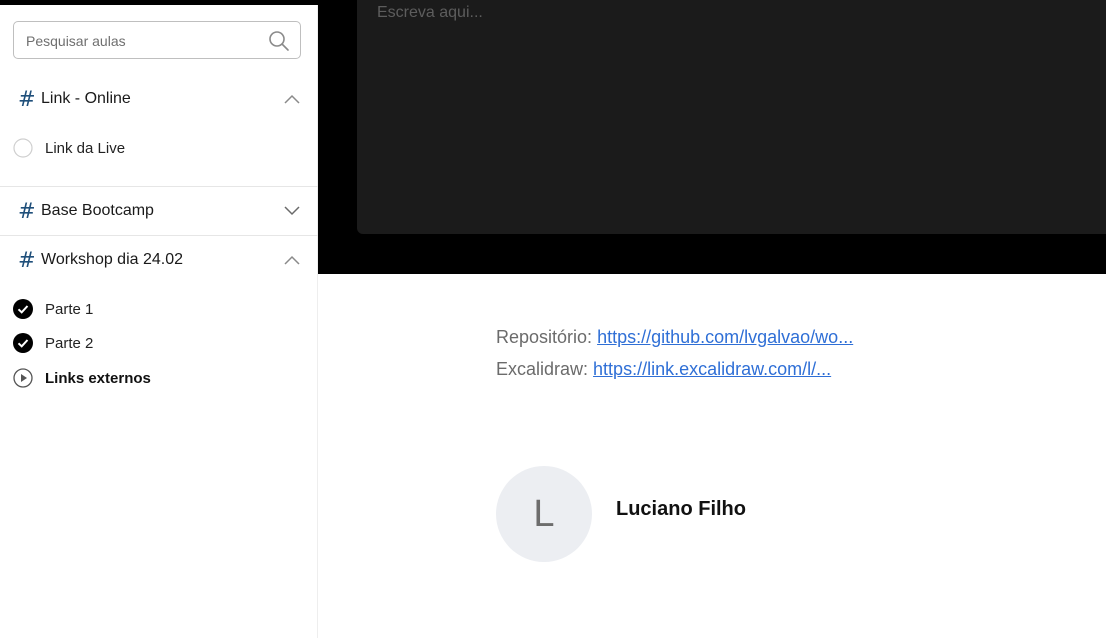  Describe the element at coordinates (159, 343) in the screenshot. I see `lesson-item-parte-2: Parte 2` at that location.